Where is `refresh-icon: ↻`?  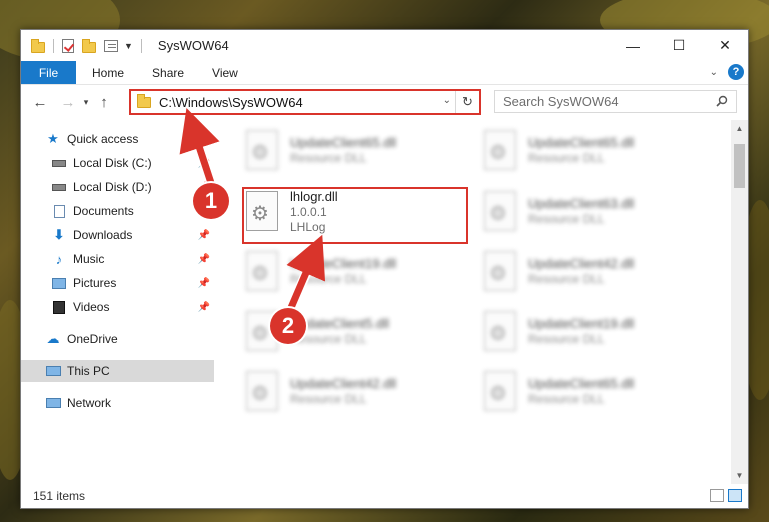
refresh-icon: ↻ is located at coordinates (467, 102).